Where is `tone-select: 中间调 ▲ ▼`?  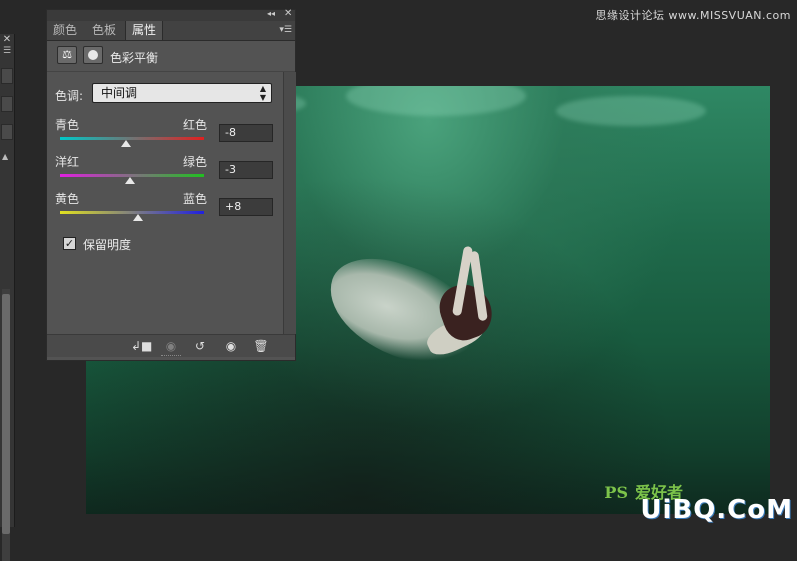
tone-select: 中间调 ▲ ▼ is located at coordinates (182, 93).